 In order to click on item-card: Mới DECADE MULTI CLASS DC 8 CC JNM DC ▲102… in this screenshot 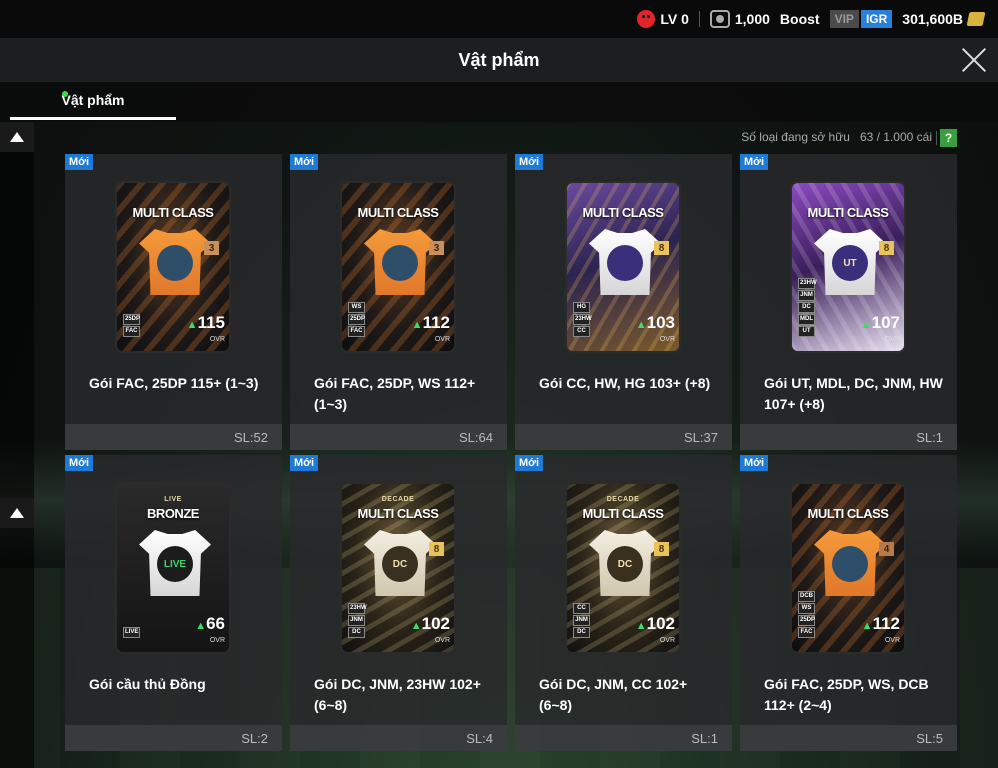, I will do `click(623, 603)`.